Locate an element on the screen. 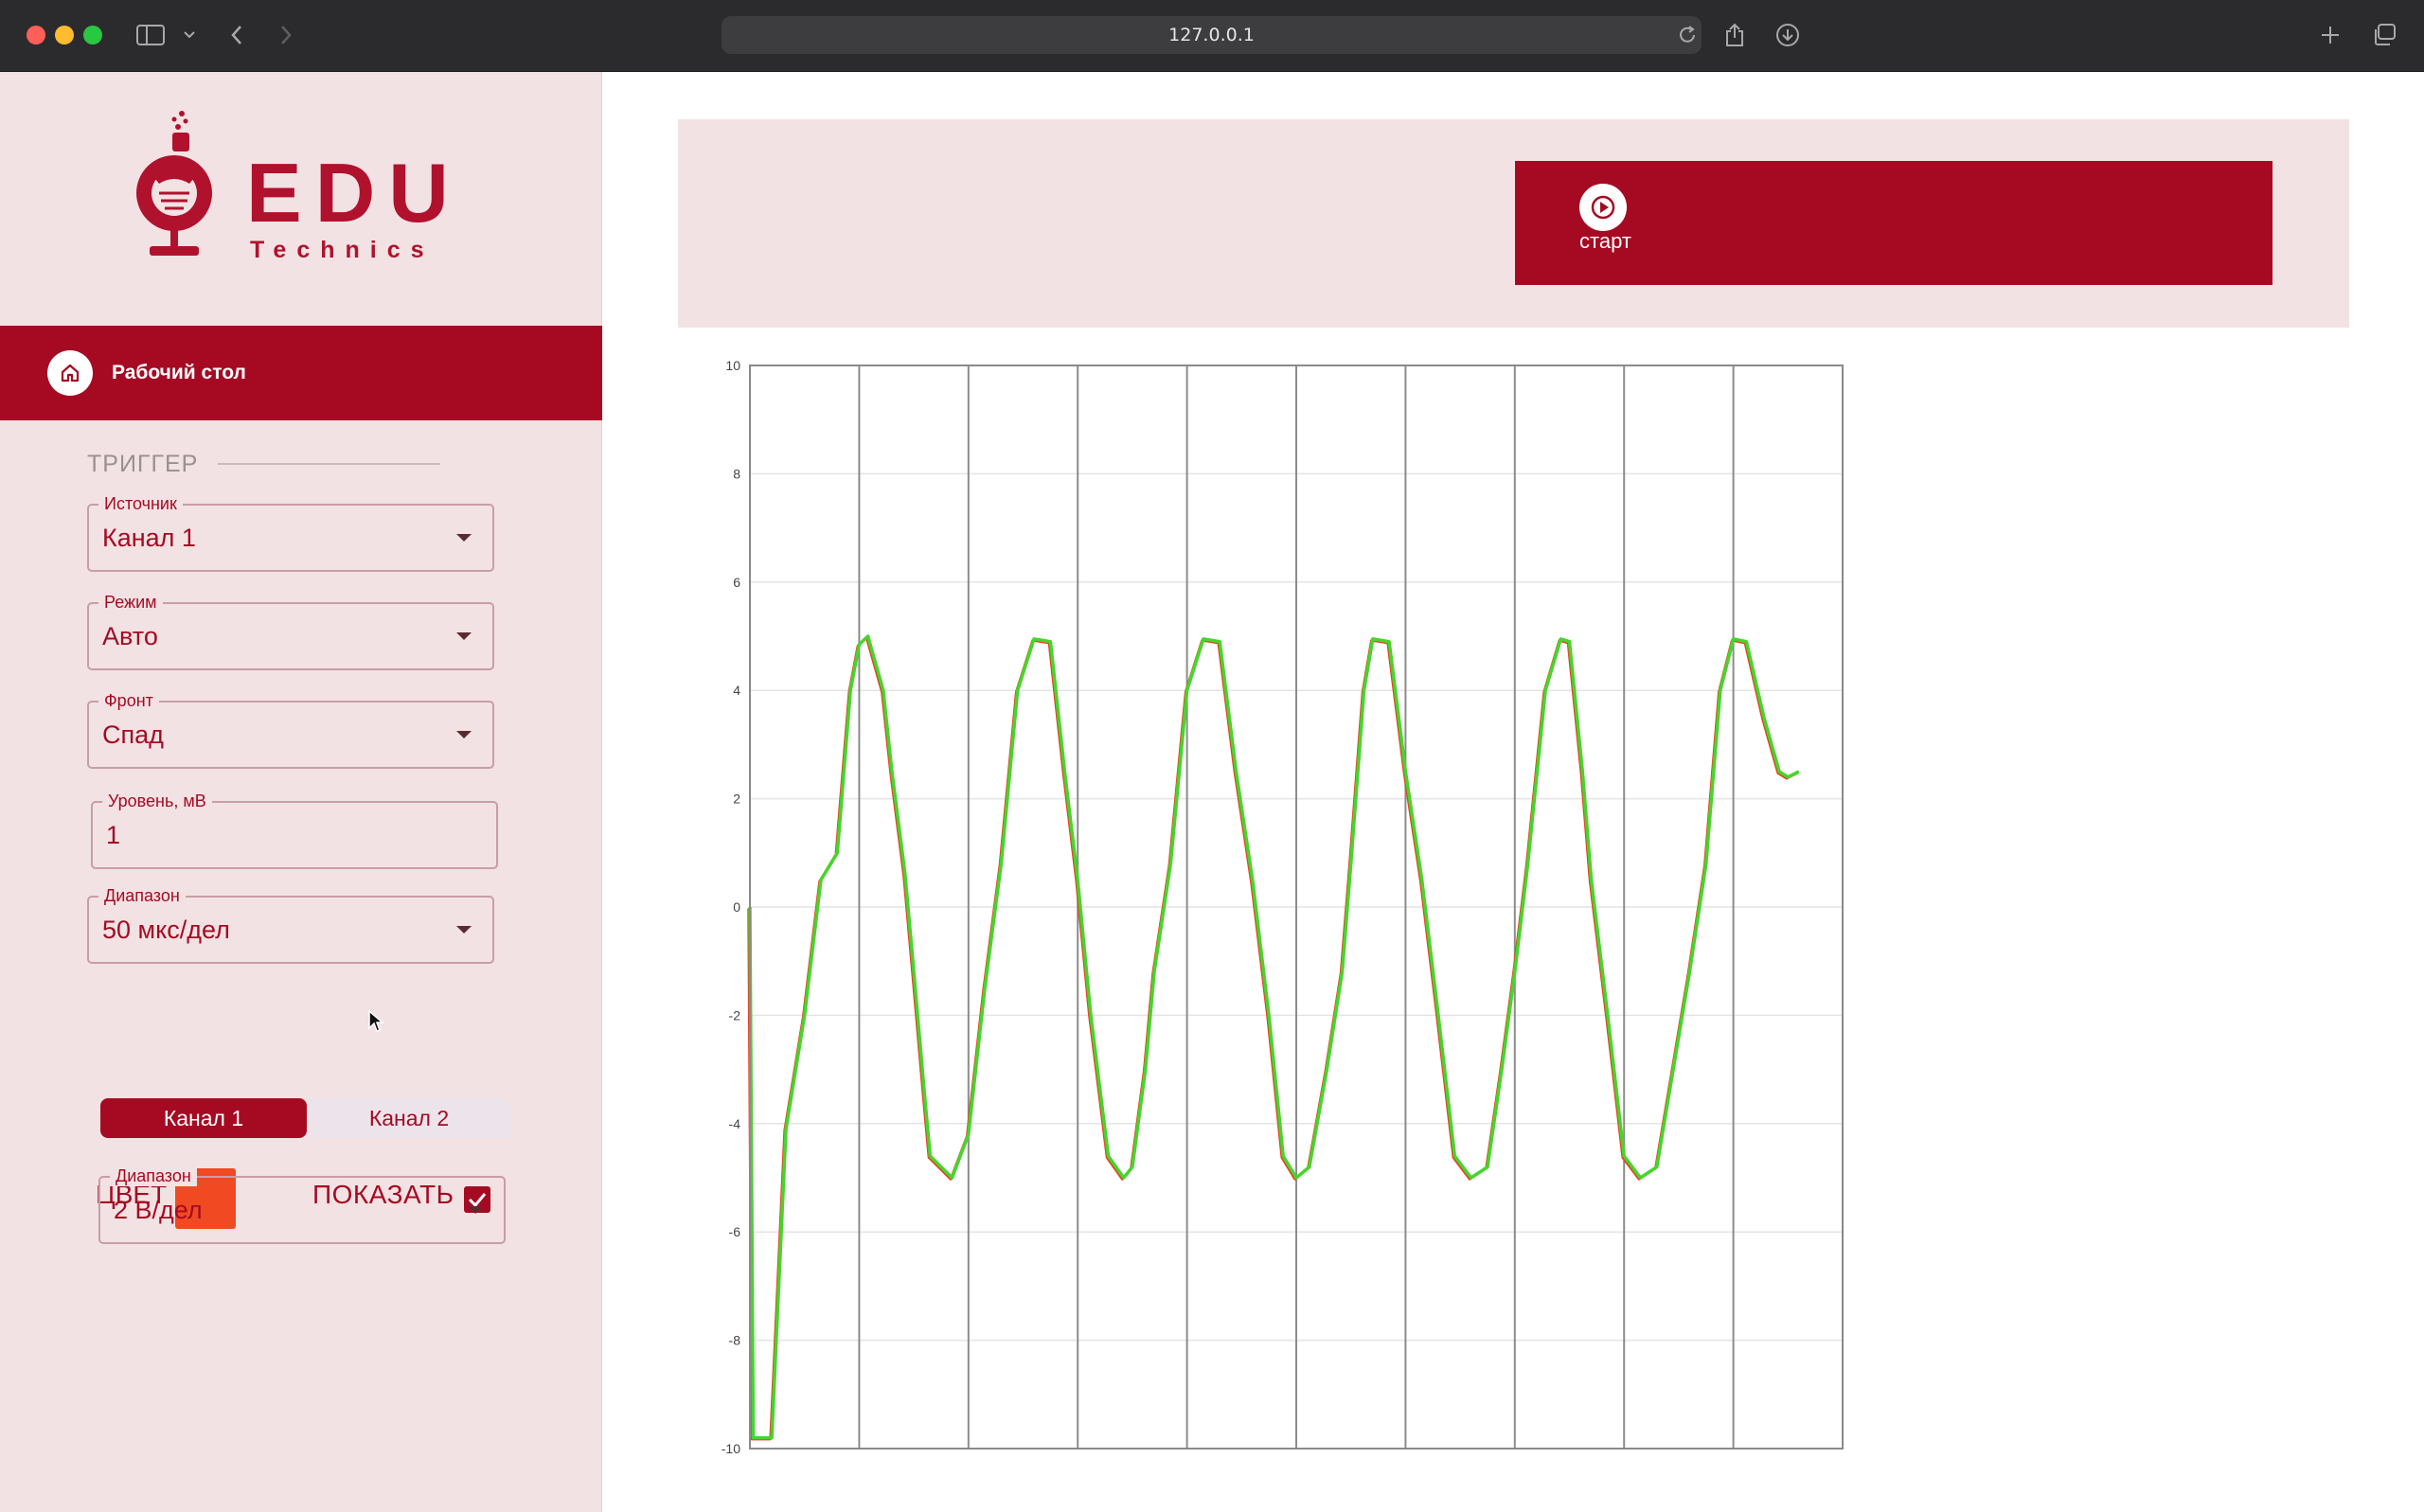  y-tick-label: -10 is located at coordinates (731, 1448).